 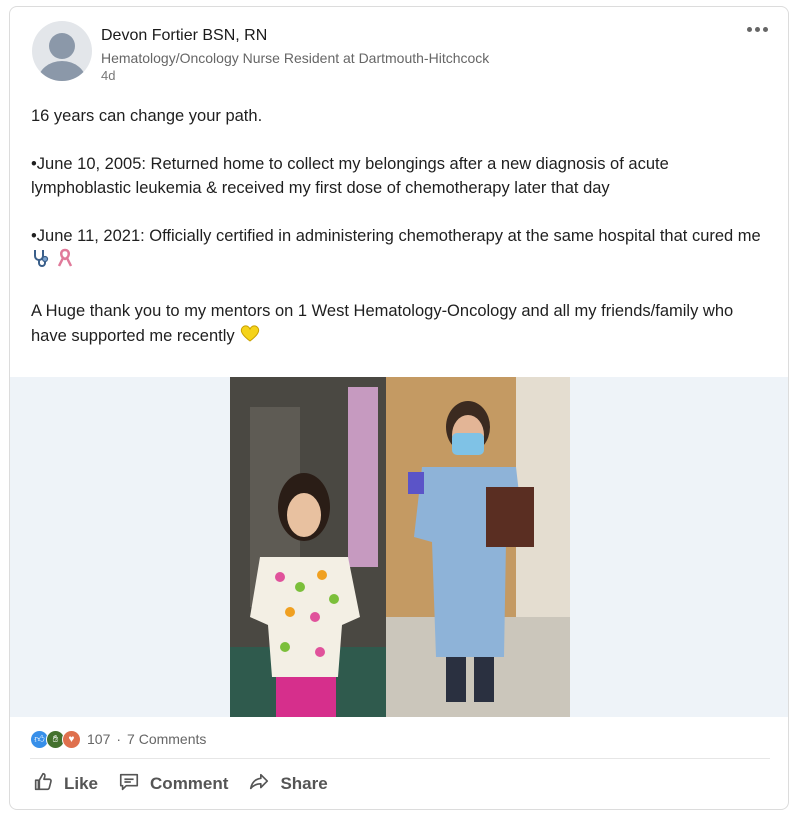 I want to click on avatar, so click(x=62, y=51).